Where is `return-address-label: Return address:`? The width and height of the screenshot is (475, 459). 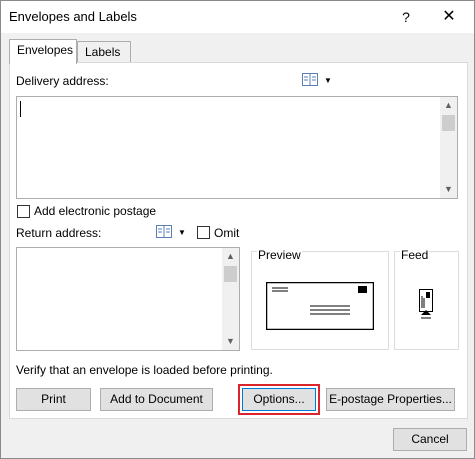 return-address-label: Return address: is located at coordinates (59, 233).